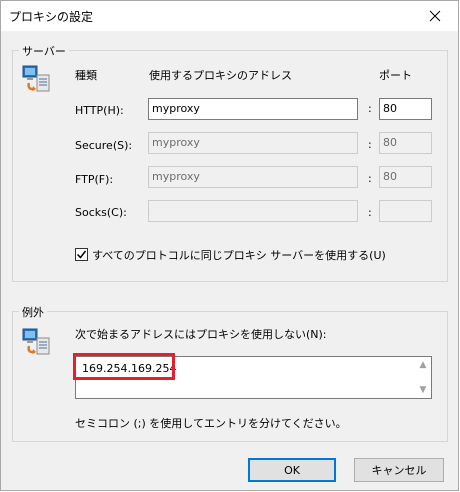  What do you see at coordinates (229, 16) in the screenshot?
I see `title-bar: プロキシの設定` at bounding box center [229, 16].